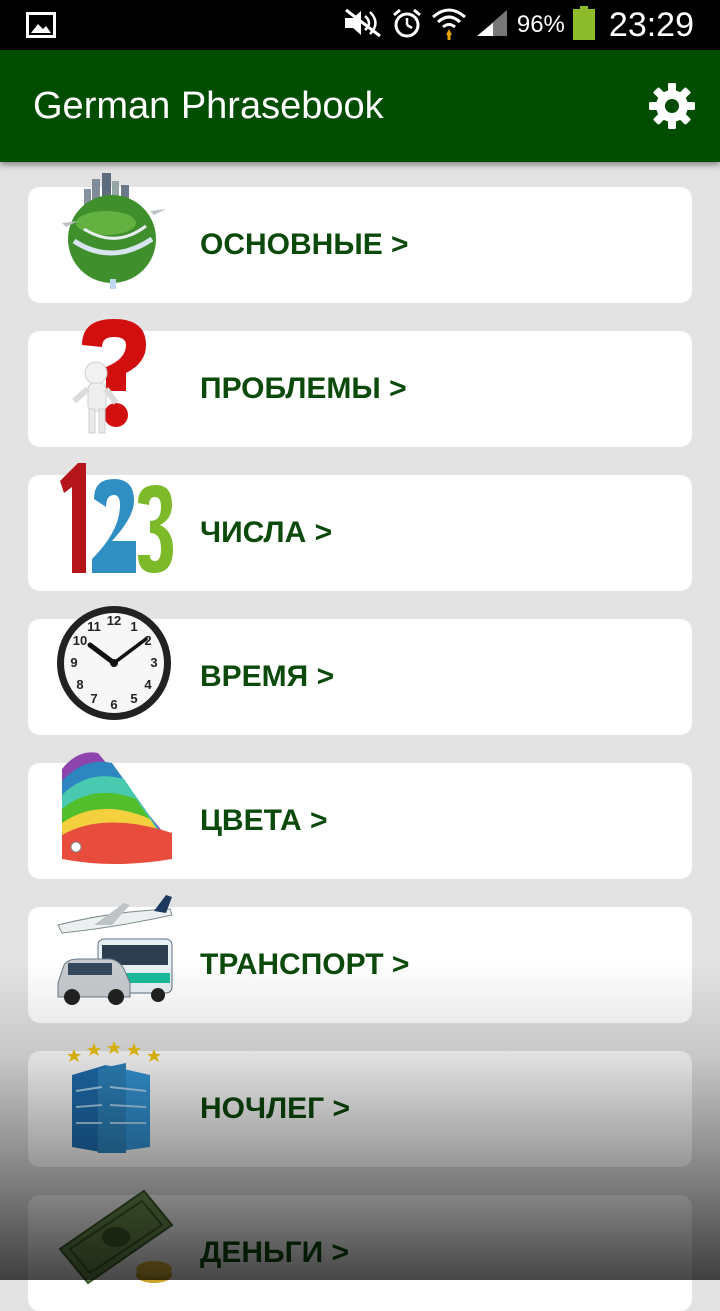 This screenshot has height=1311, width=720. I want to click on svg-text: 5, so click(133, 698).